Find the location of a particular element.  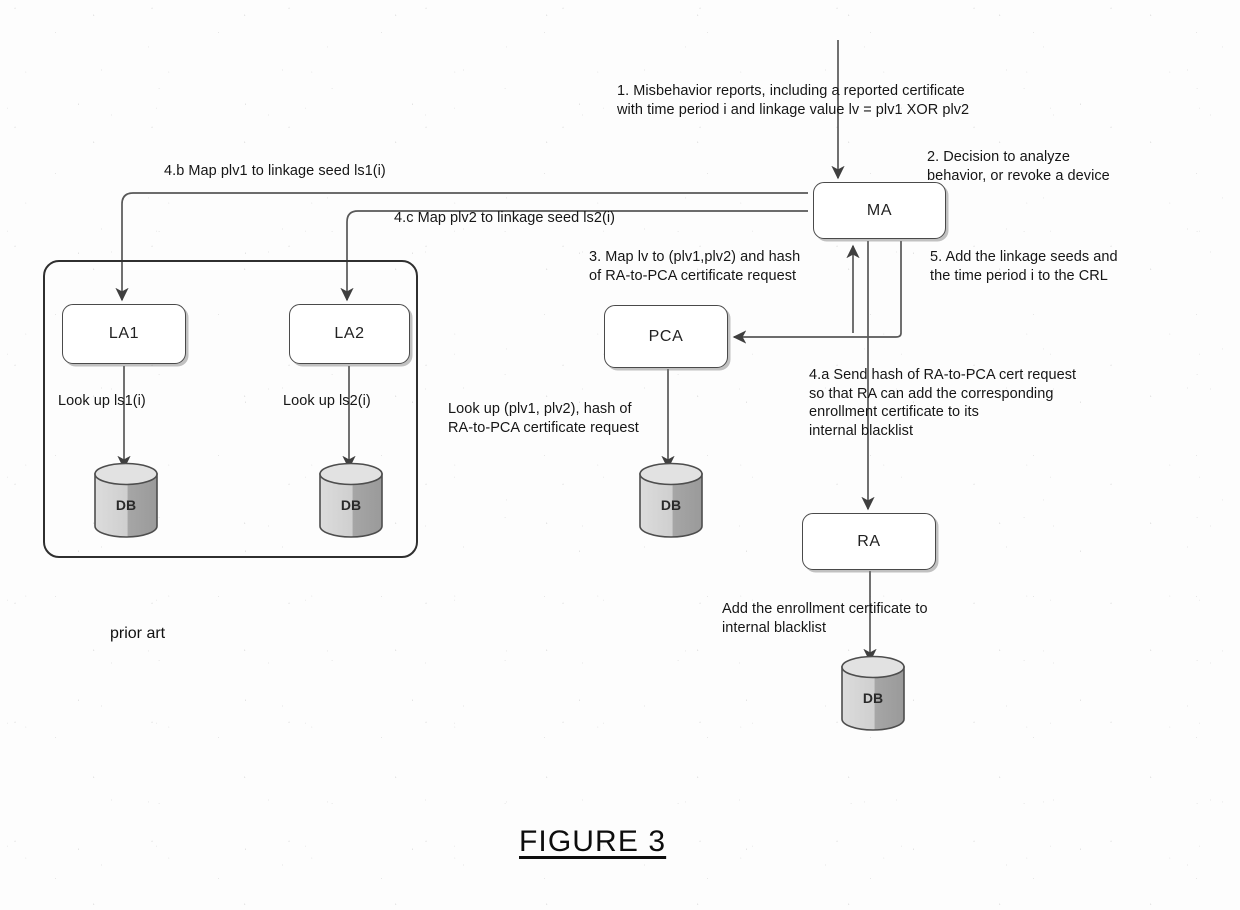

node-ra: RA is located at coordinates (869, 541).